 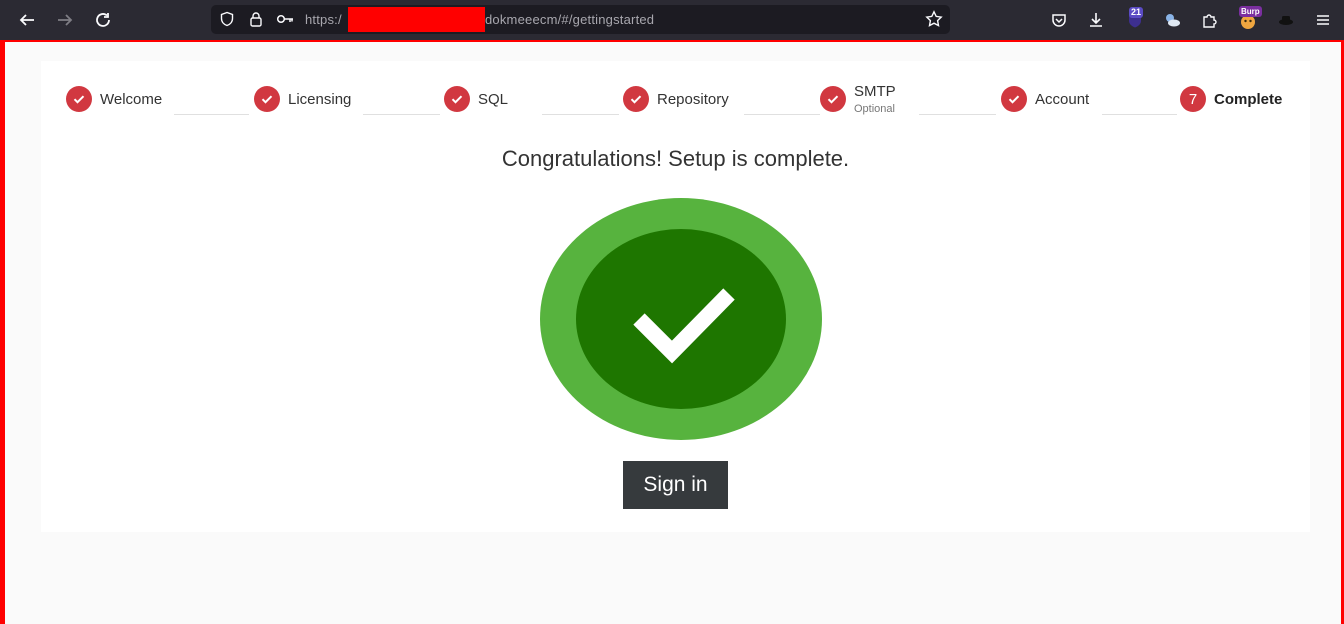 What do you see at coordinates (131, 99) in the screenshot?
I see `step-label: Welcome` at bounding box center [131, 99].